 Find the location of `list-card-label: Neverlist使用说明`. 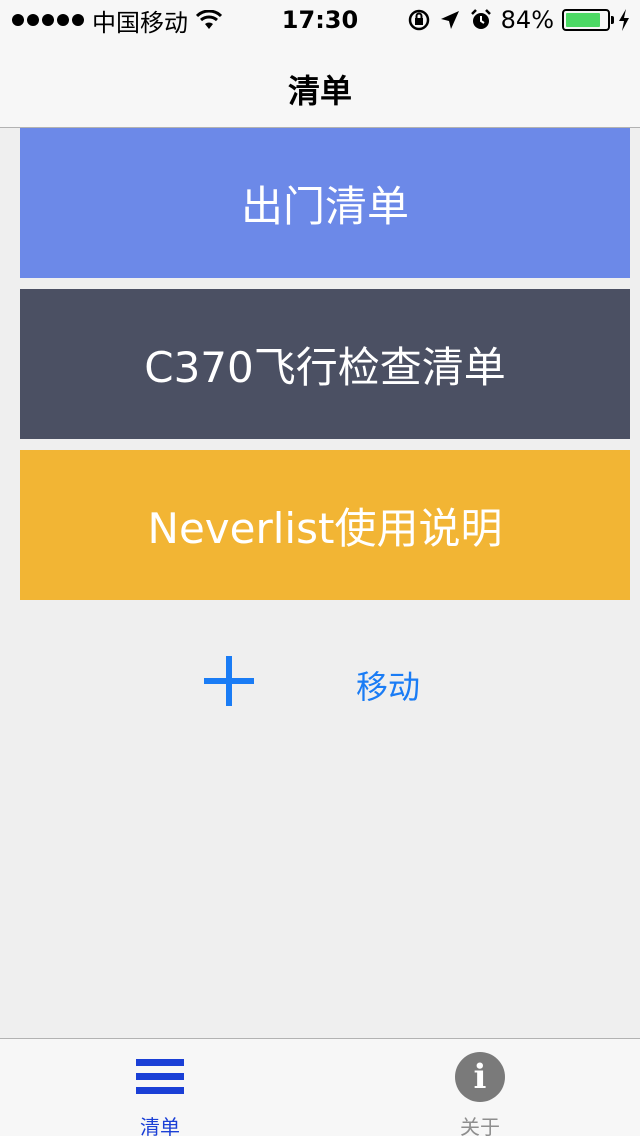

list-card-label: Neverlist使用说明 is located at coordinates (325, 528).